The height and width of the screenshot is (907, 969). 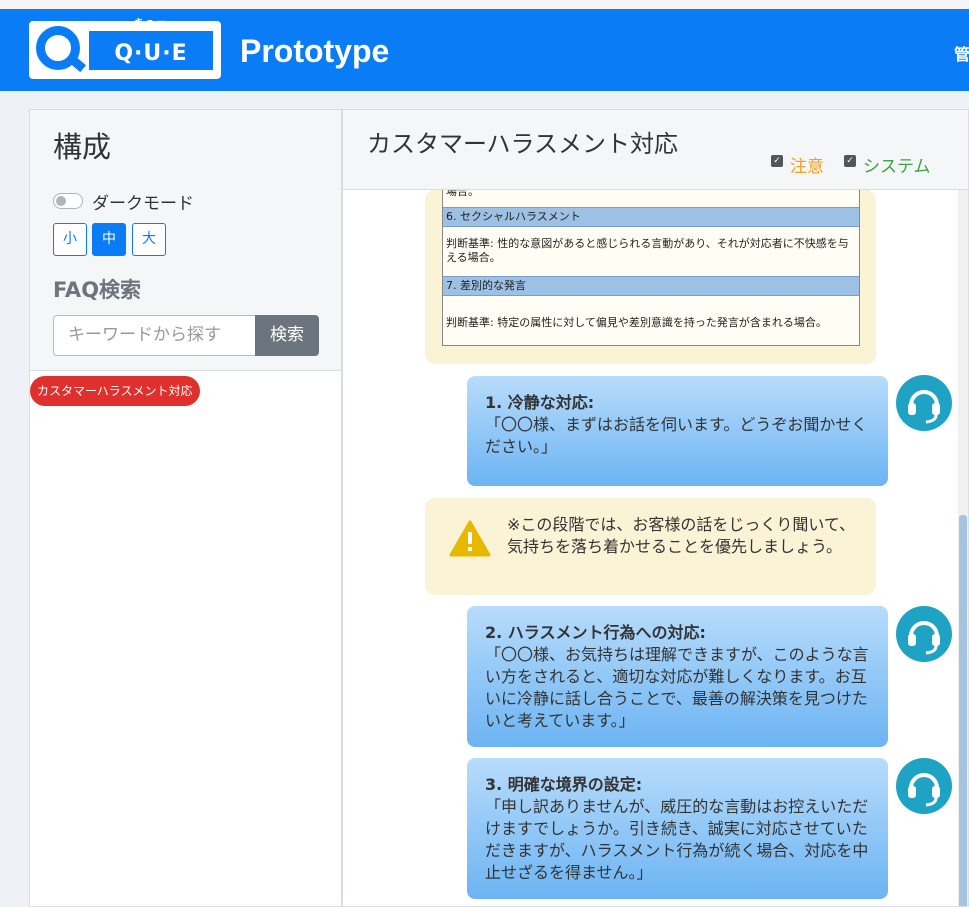 I want to click on filter-system-checkbox-icon: ✓, so click(x=850, y=161).